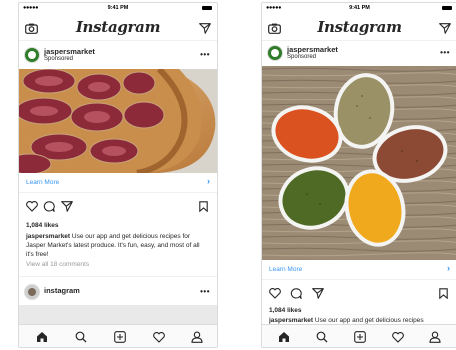 The width and height of the screenshot is (456, 350). I want to click on post-image-fig-tart, so click(118, 121).